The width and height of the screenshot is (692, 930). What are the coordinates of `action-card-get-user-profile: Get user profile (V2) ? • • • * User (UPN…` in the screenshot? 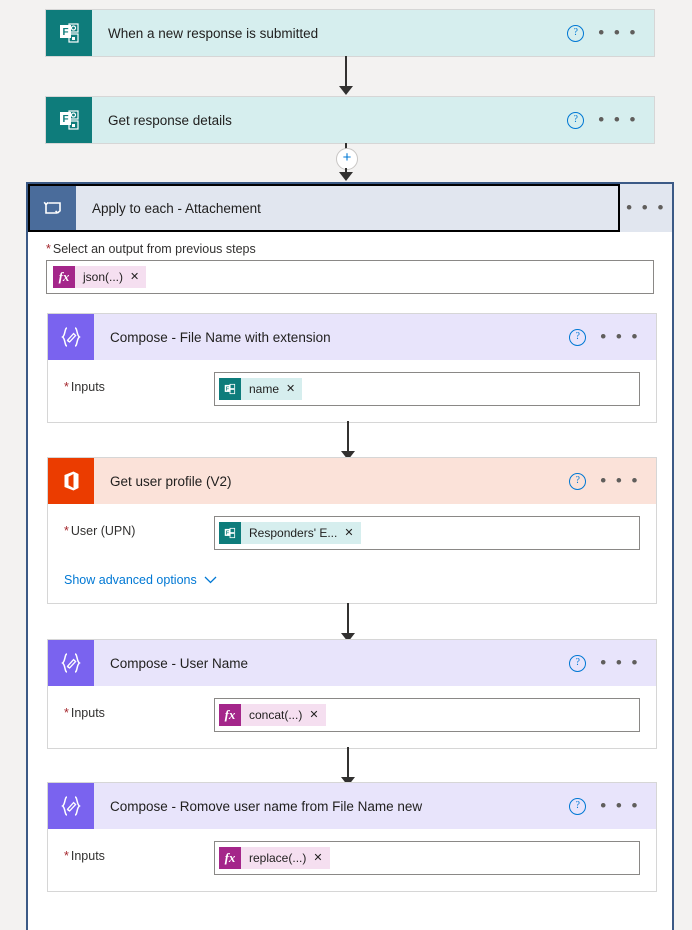 It's located at (352, 530).